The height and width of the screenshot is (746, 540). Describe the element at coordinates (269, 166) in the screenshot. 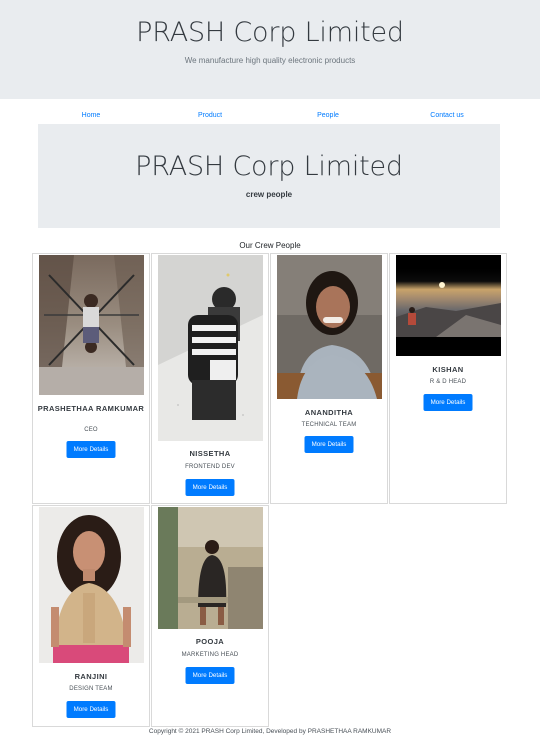

I see `banner-title: PRASH Corp Limited` at that location.